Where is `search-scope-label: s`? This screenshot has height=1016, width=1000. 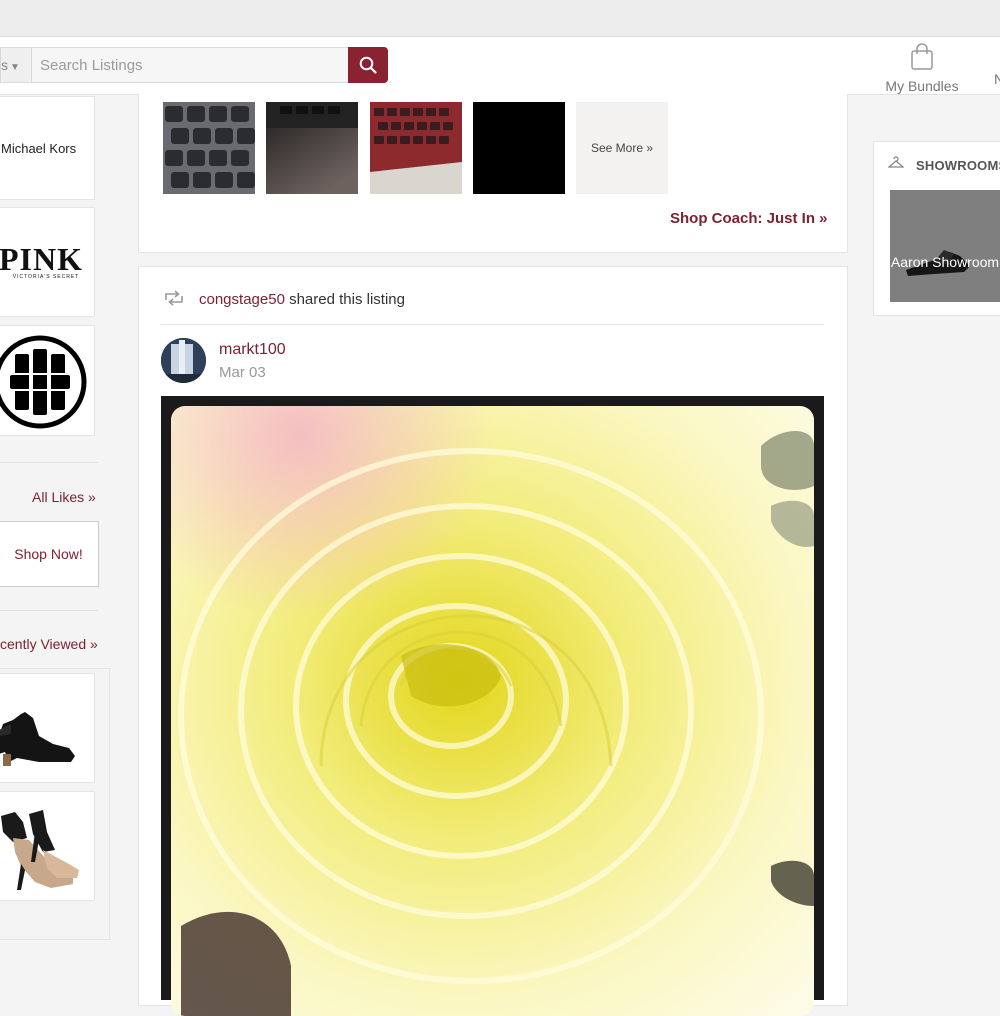
search-scope-label: s is located at coordinates (4, 65).